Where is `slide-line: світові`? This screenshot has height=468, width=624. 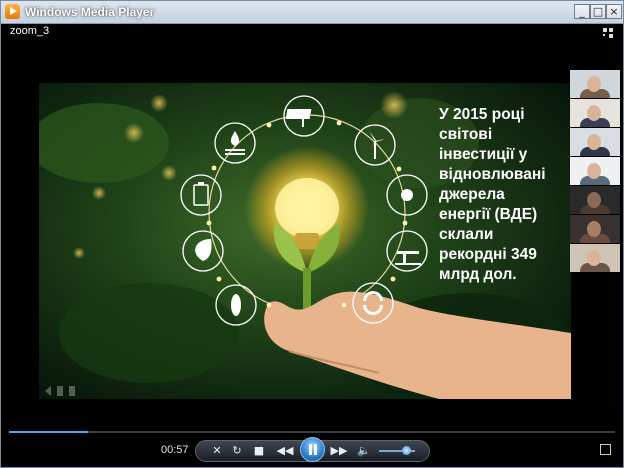
slide-line: світові is located at coordinates (466, 134).